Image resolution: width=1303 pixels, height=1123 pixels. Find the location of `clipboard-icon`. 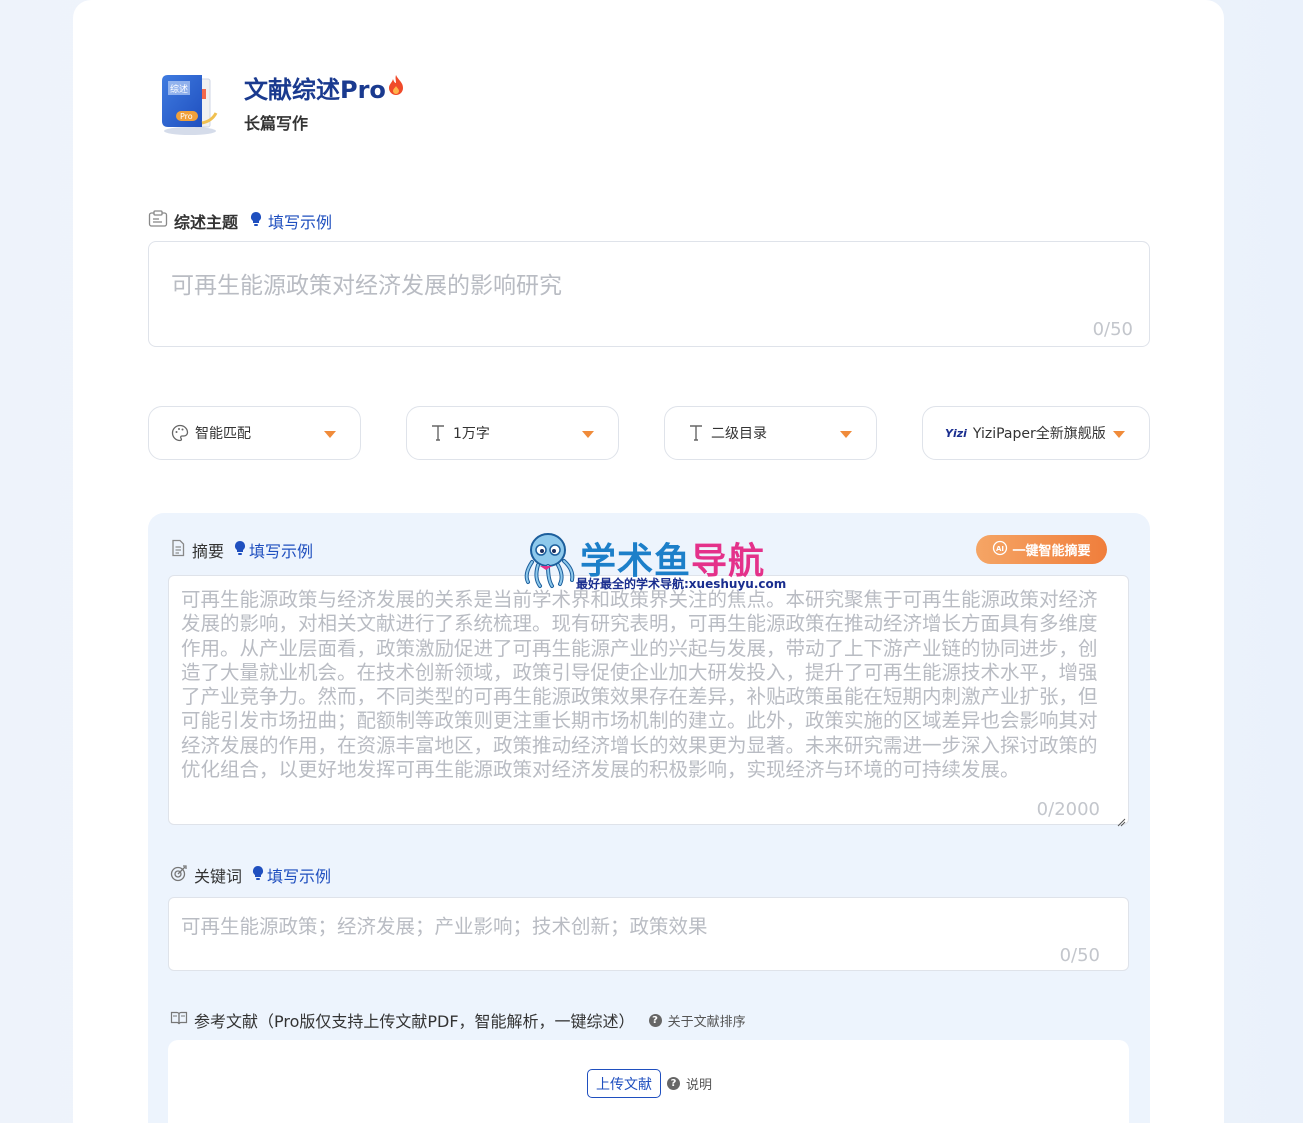

clipboard-icon is located at coordinates (158, 221).